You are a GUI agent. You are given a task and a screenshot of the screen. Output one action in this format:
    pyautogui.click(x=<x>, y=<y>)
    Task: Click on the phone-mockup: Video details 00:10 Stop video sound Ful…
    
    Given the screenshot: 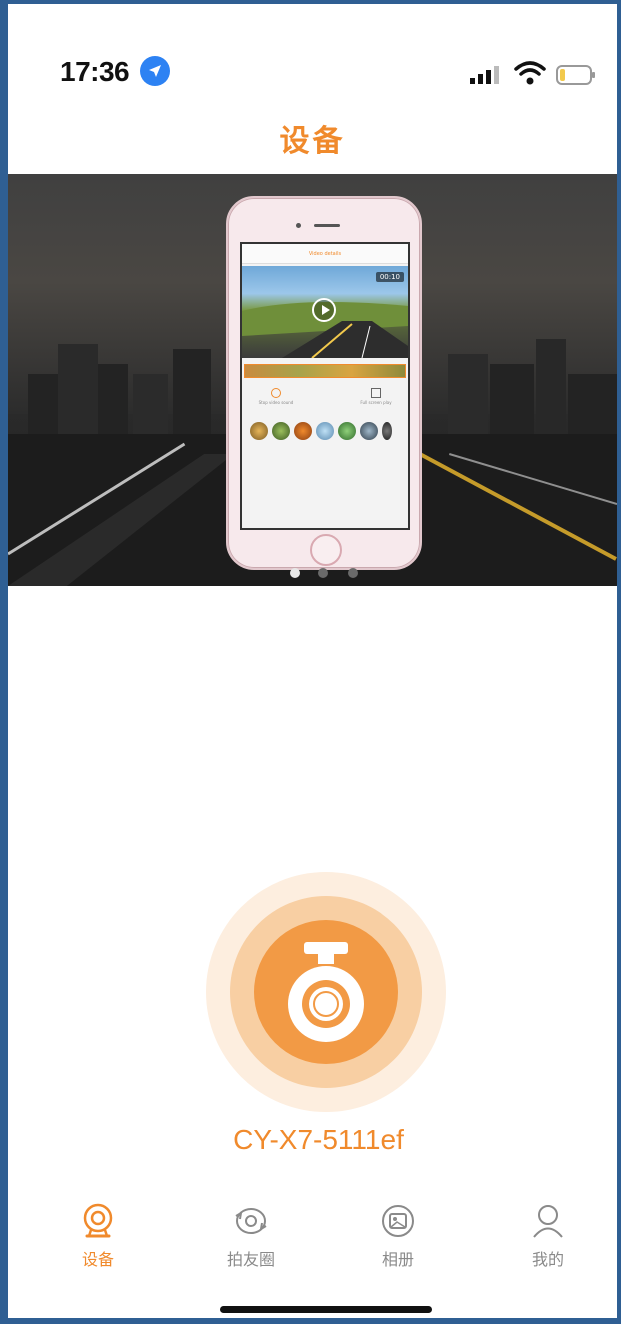 What is the action you would take?
    pyautogui.click(x=324, y=383)
    